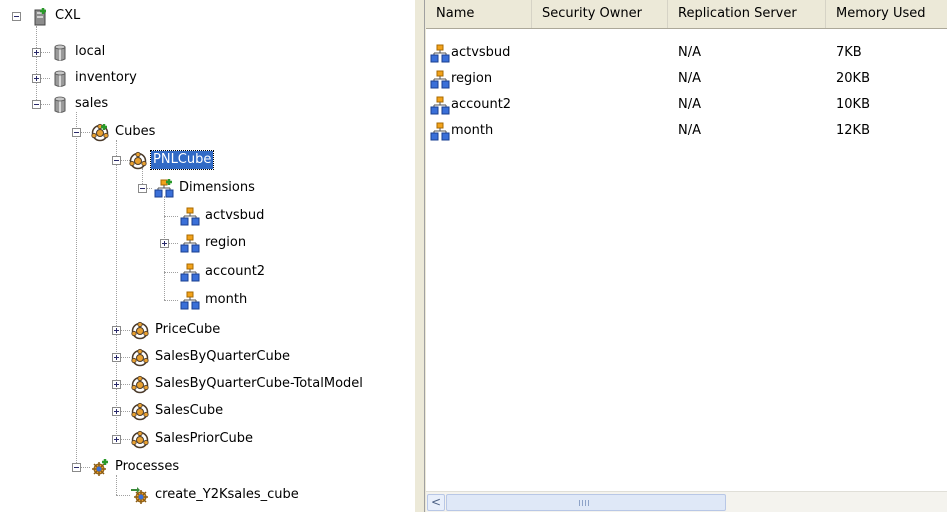 Image resolution: width=947 pixels, height=512 pixels. I want to click on list-row: actvsbud N/A 7KB, so click(686, 53).